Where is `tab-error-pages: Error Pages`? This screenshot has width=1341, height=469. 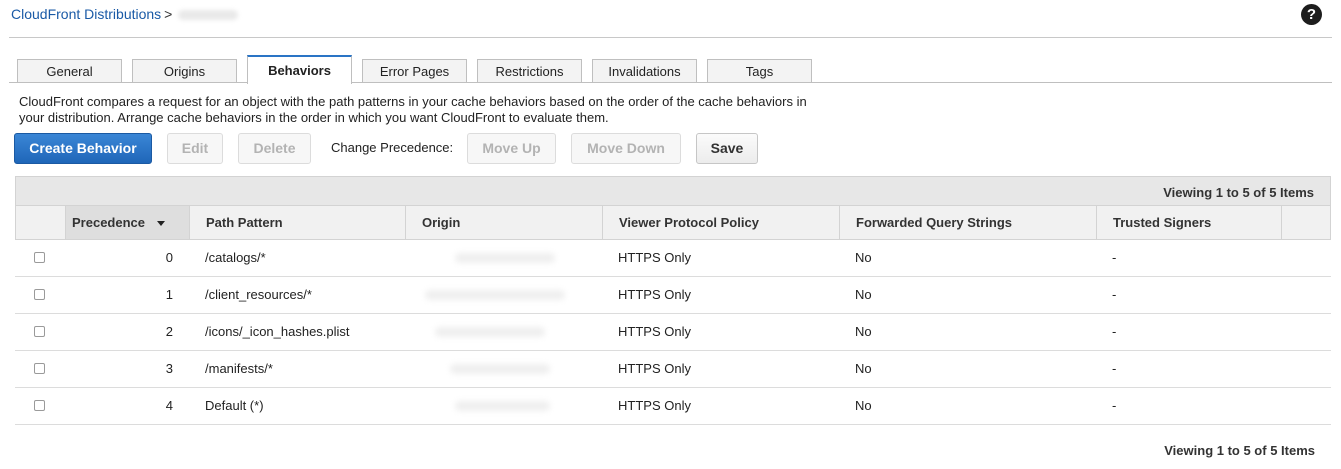
tab-error-pages: Error Pages is located at coordinates (414, 71).